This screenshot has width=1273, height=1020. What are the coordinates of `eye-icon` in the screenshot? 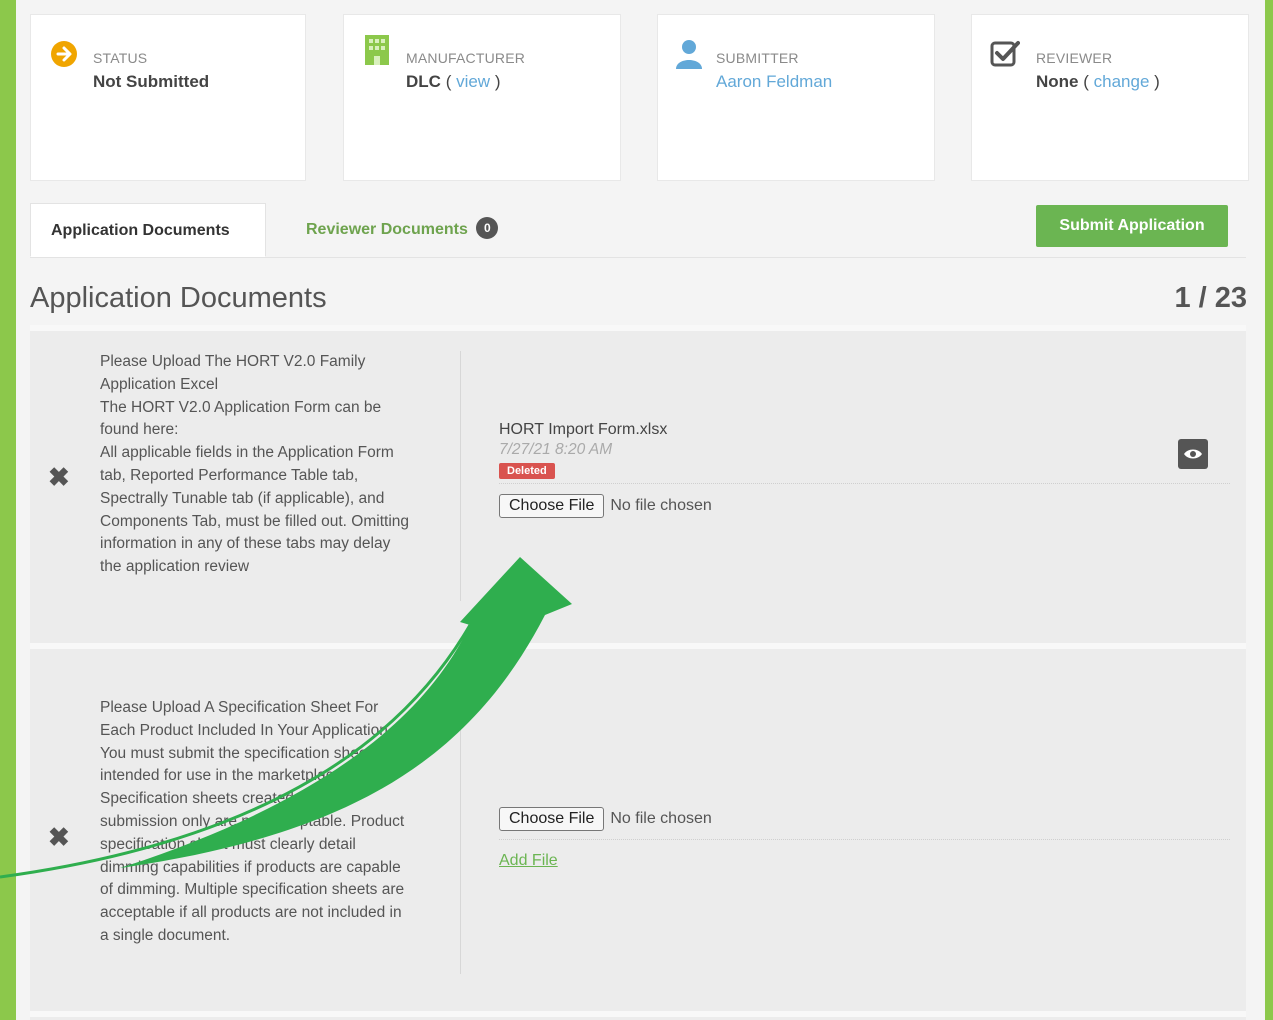 It's located at (1193, 454).